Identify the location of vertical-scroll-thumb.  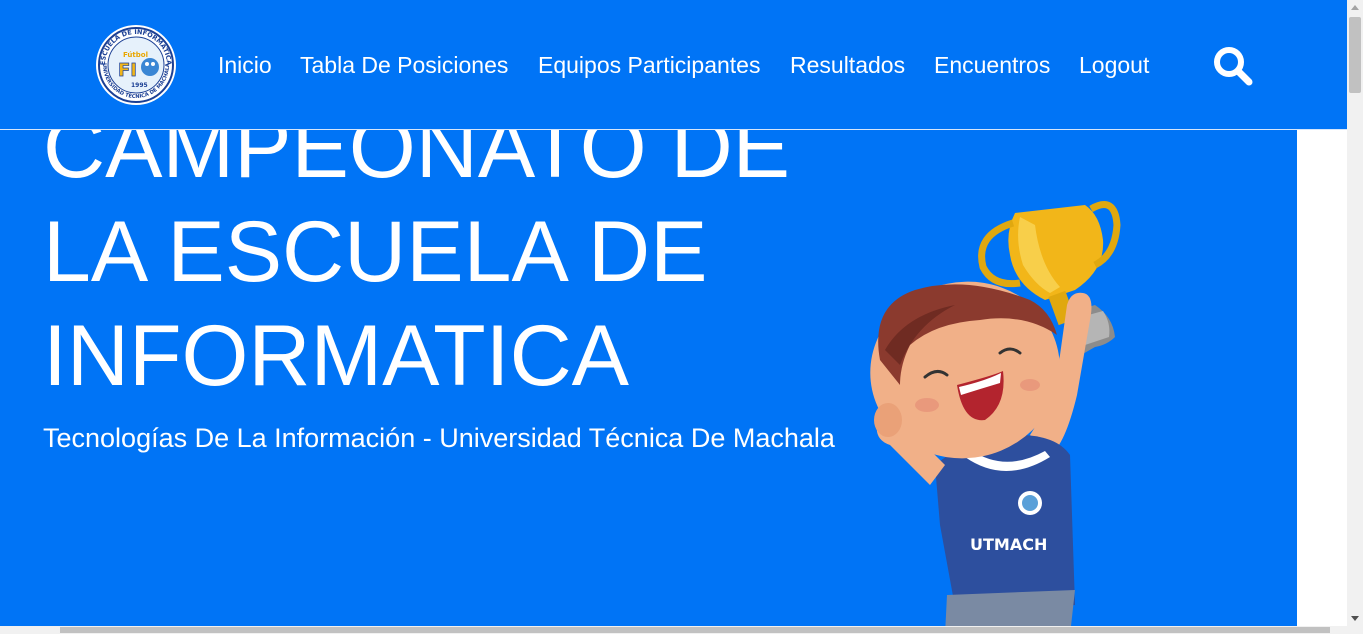
(1355, 55).